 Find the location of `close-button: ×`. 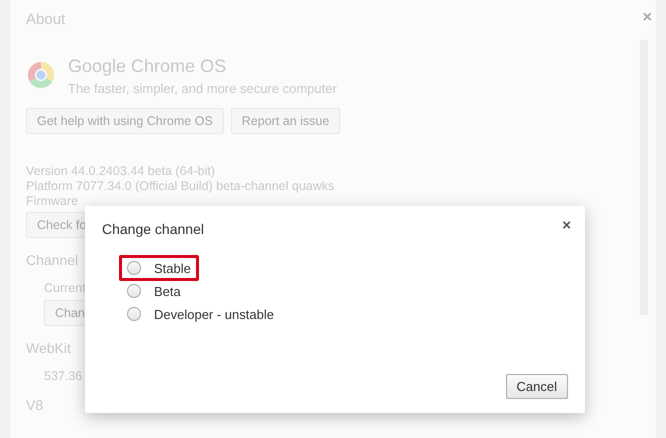

close-button: × is located at coordinates (566, 226).